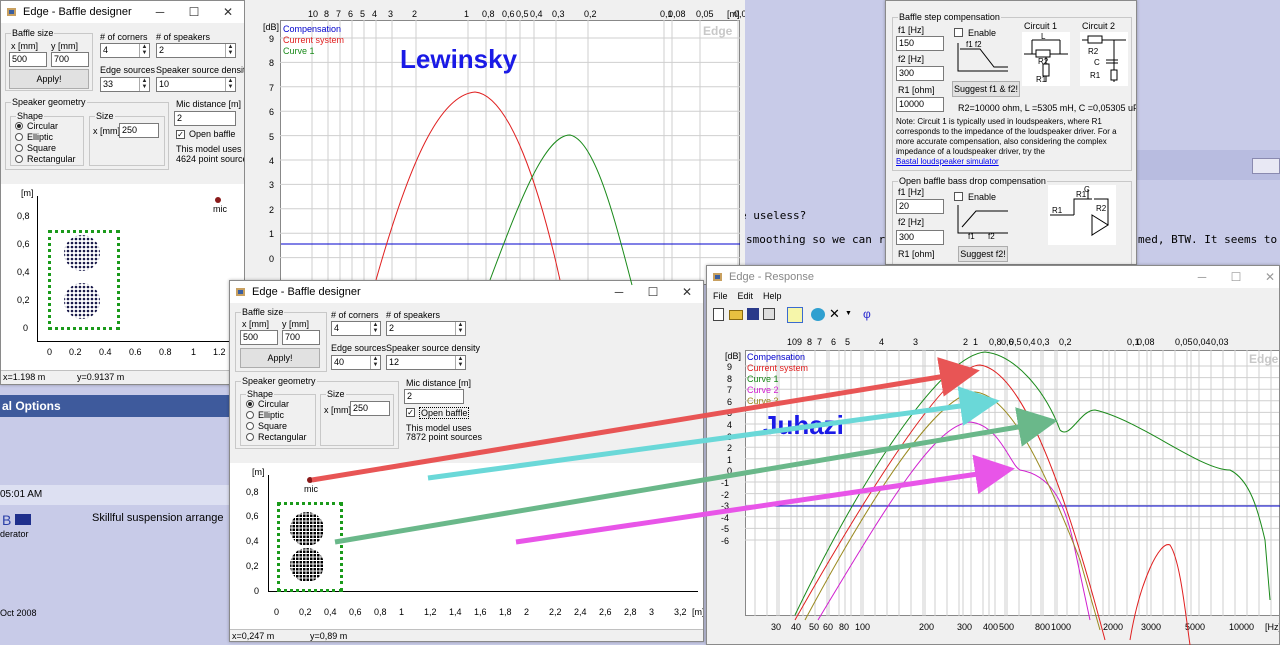 Image resolution: width=1280 pixels, height=645 pixels. Describe the element at coordinates (746, 296) in the screenshot. I see `menu-edit: Edit` at that location.